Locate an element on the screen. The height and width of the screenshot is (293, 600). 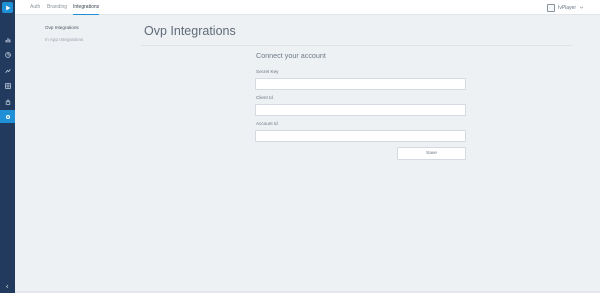
integrations-subnav: Ovp Integrations In App Integrations is located at coordinates (64, 36).